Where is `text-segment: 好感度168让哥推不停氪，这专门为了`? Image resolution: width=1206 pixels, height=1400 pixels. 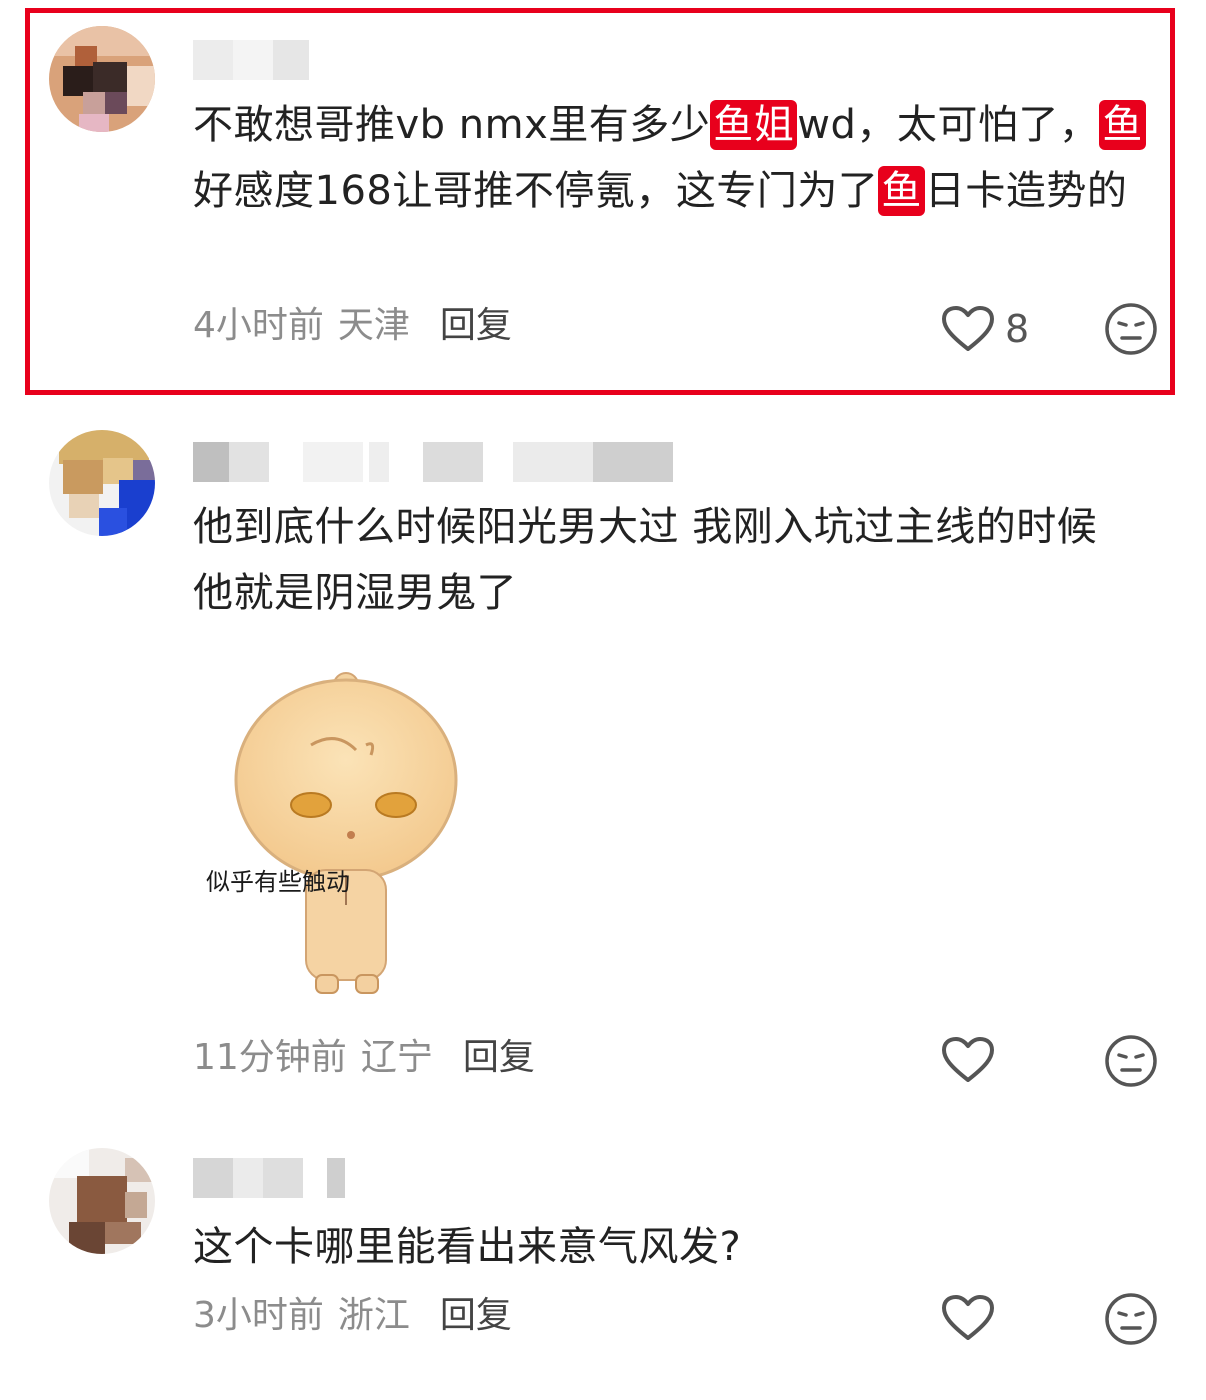 text-segment: 好感度168让哥推不停氪，这专门为了 is located at coordinates (536, 191).